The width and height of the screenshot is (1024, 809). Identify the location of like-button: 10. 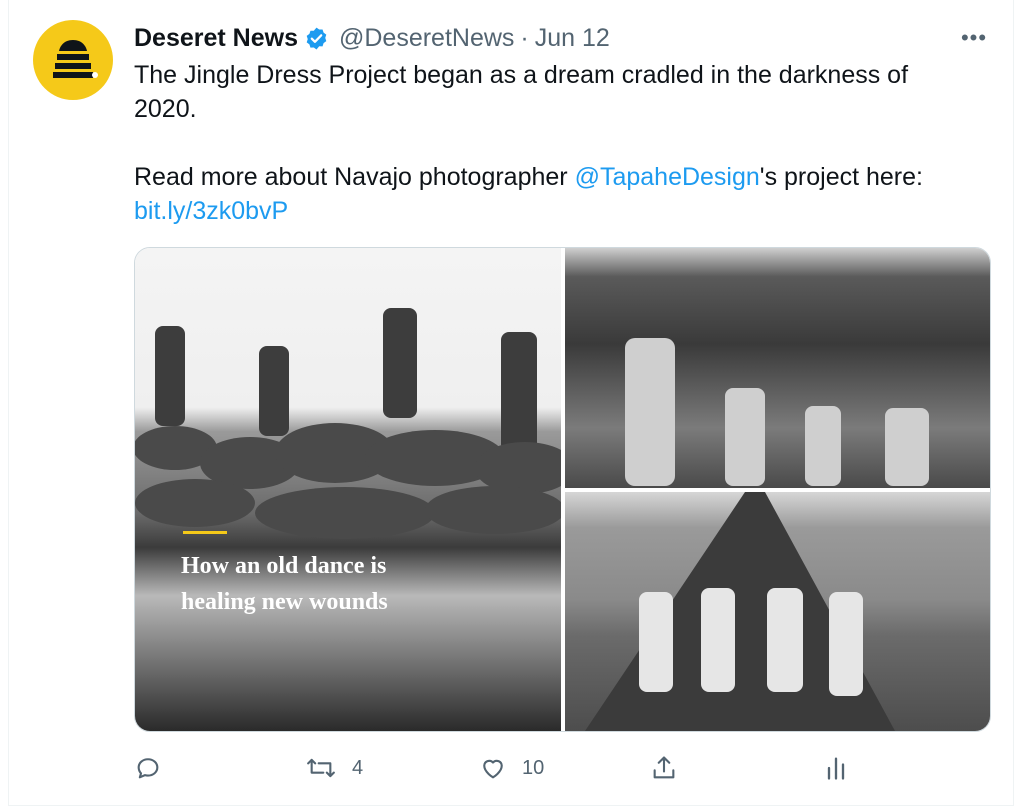
(511, 768).